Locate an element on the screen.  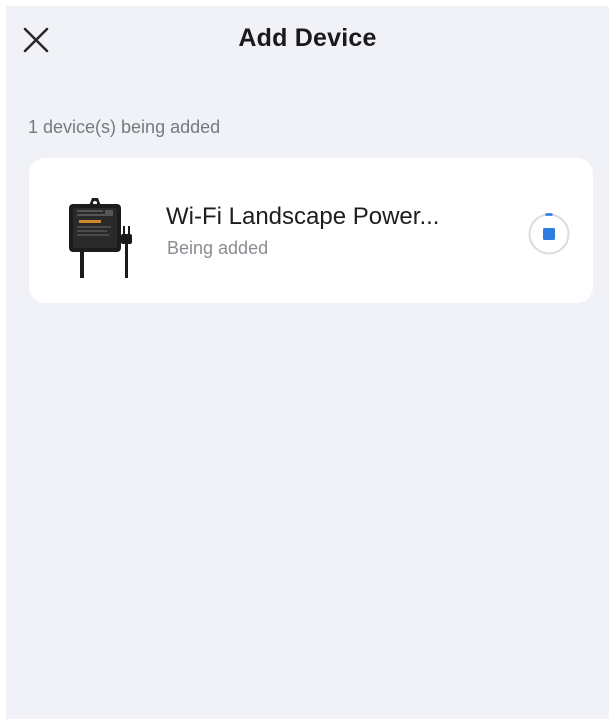
device-image is located at coordinates (101, 237).